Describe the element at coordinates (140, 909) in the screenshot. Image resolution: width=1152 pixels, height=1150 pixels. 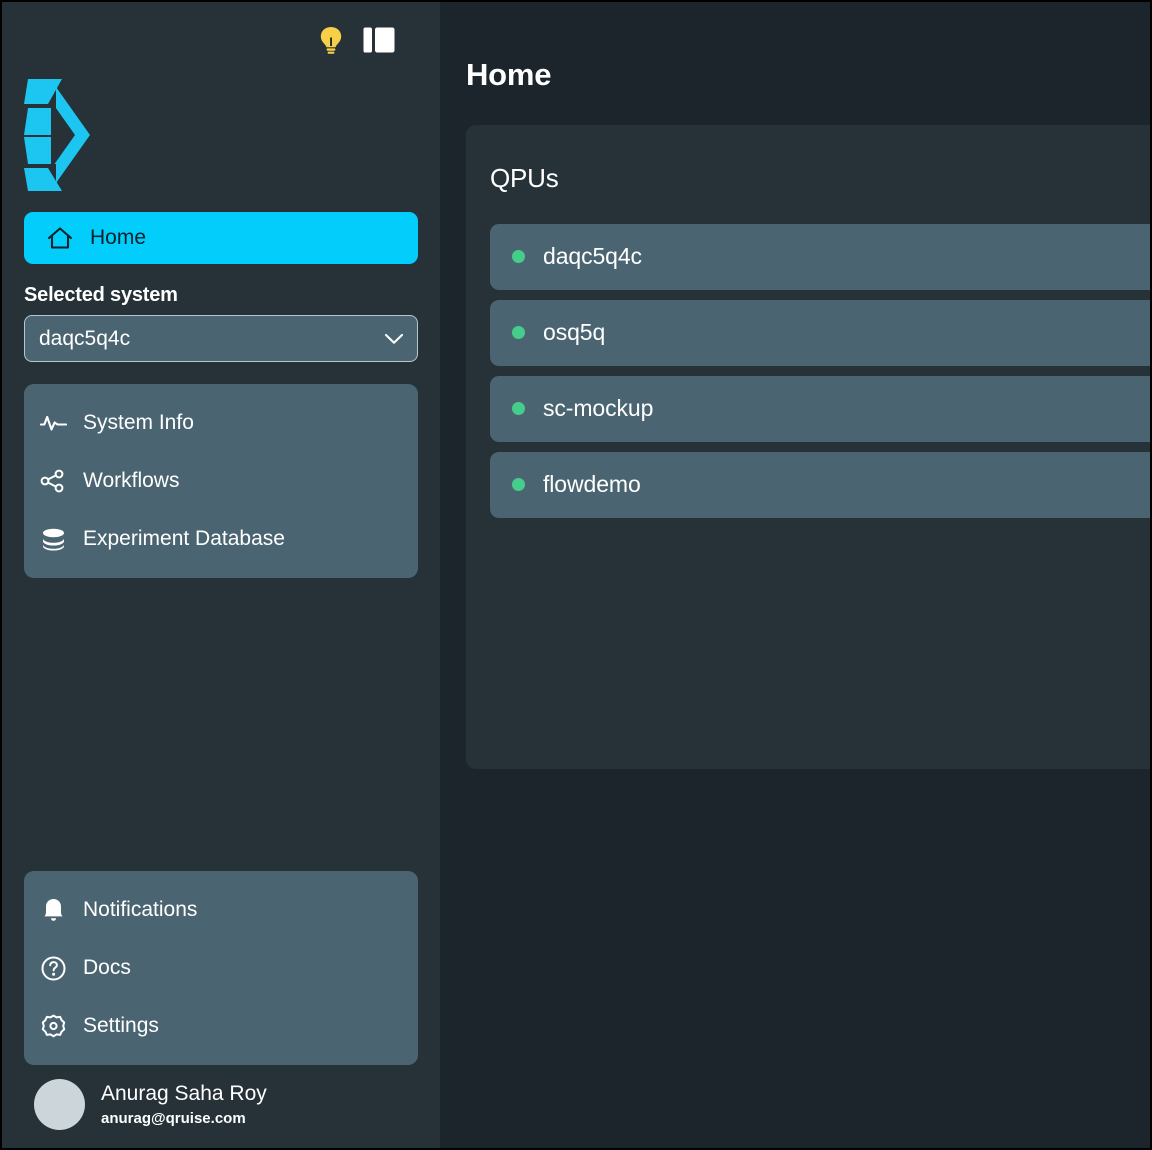
I see `sidebar-item-label: Notifications` at that location.